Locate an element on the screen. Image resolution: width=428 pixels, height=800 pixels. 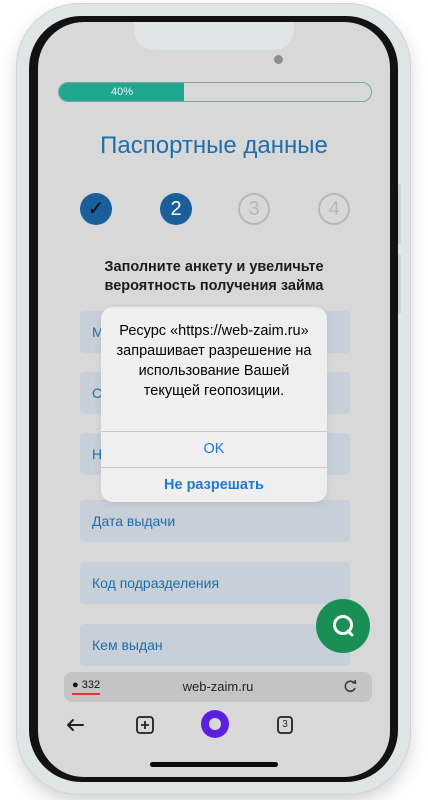
progress-label: 40% is located at coordinates (122, 92).